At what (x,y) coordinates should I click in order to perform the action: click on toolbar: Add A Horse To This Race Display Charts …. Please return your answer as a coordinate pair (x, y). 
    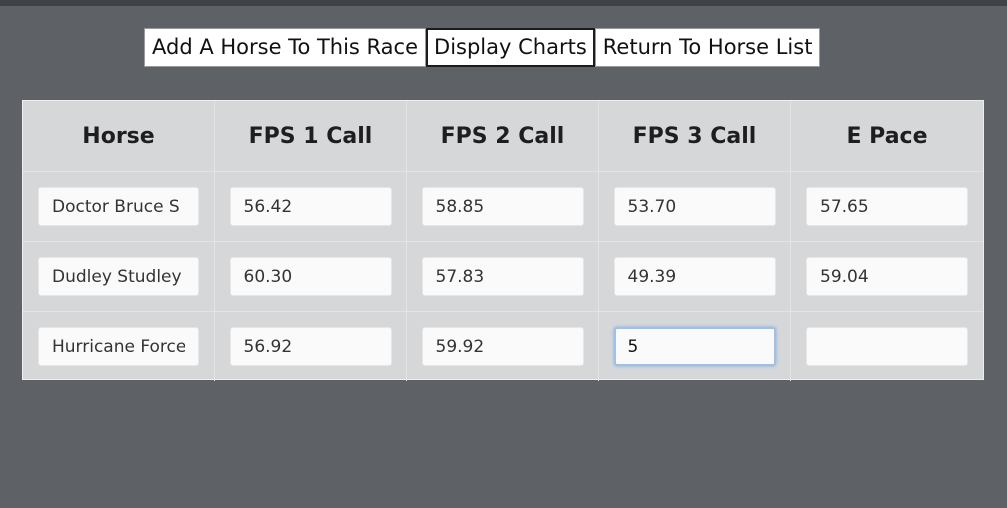
    Looking at the image, I should click on (482, 47).